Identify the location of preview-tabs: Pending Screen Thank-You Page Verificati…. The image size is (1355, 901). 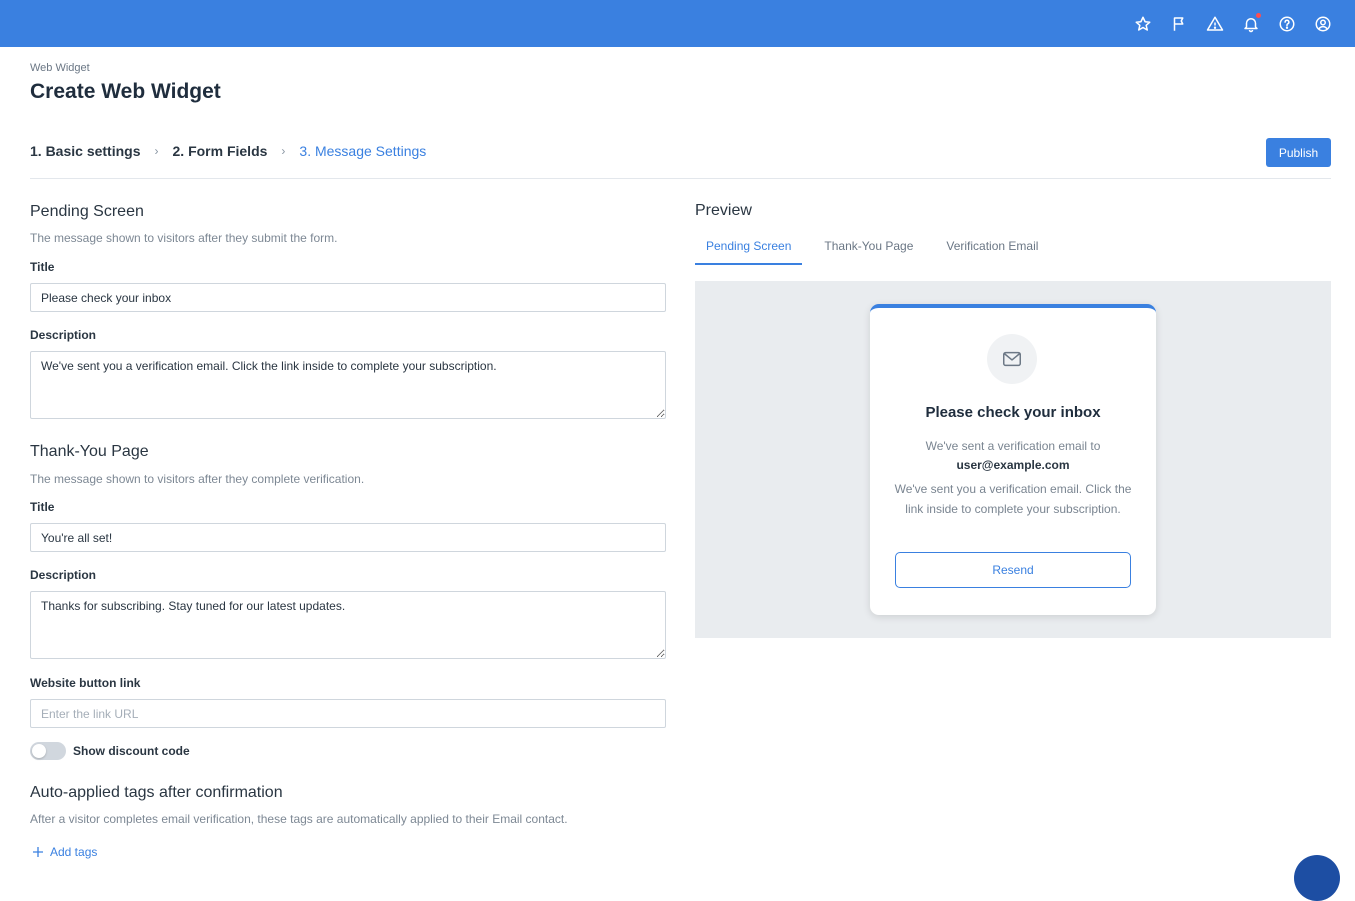
(877, 249).